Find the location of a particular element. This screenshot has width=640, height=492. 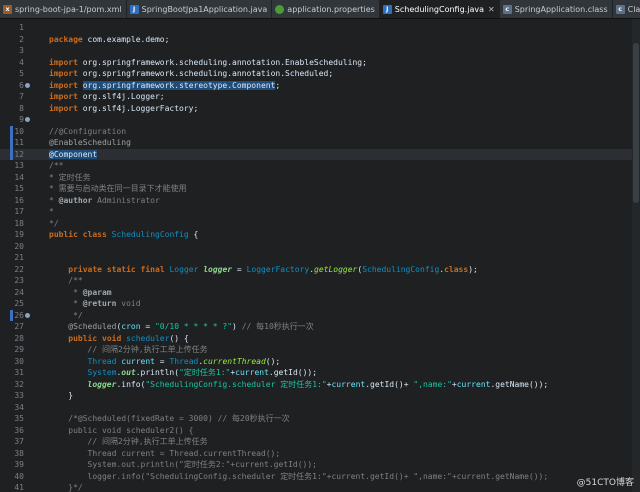

code-line: 37 // 间隔2分钟,执行工单上传任务 is located at coordinates (320, 442).